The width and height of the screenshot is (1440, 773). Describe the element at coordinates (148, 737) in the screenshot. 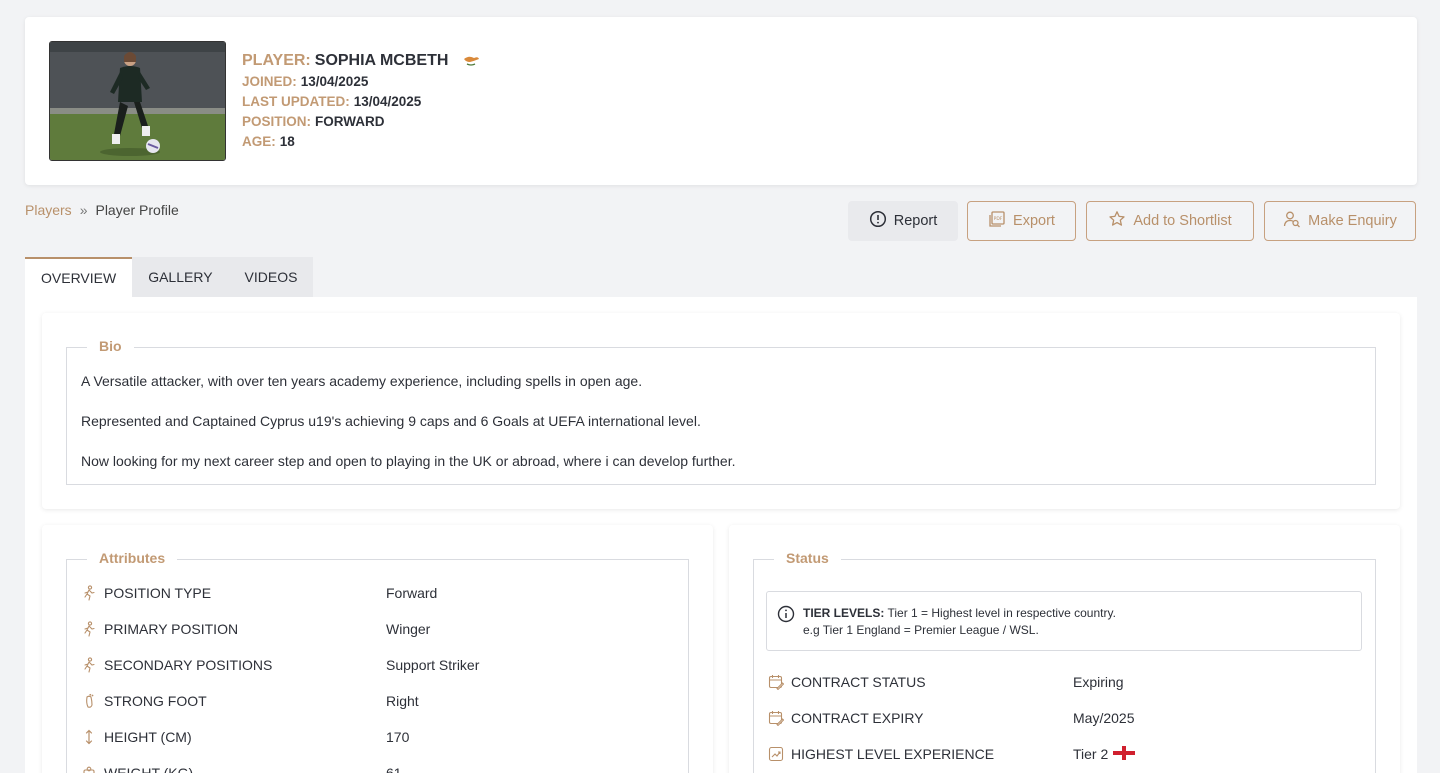

I see `attribute-label: HEIGHT (CM)` at that location.